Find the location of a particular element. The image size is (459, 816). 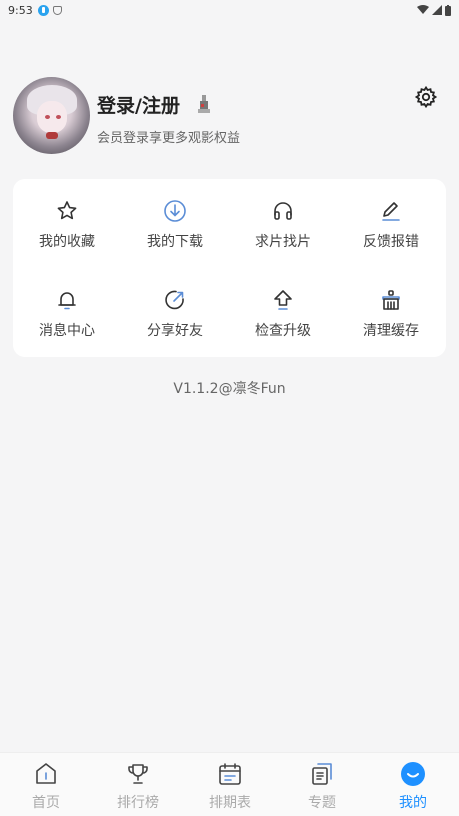

avatar-face is located at coordinates (52, 117).